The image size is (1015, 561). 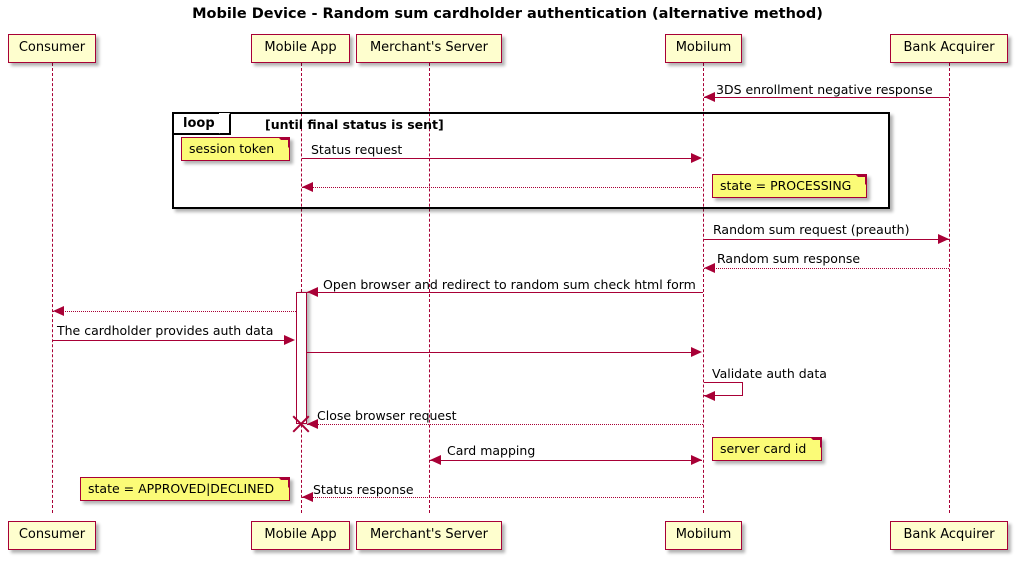 I want to click on note-server-card-id: server card id, so click(x=767, y=449).